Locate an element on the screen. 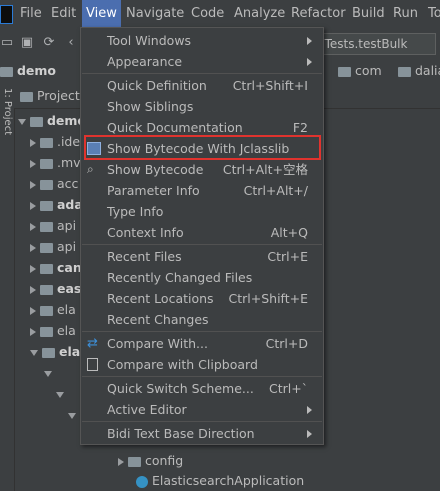 Image resolution: width=440 pixels, height=491 pixels. menu-item-quick-switch-scheme: Quick Switch Scheme... Ctrl+` is located at coordinates (202, 388).